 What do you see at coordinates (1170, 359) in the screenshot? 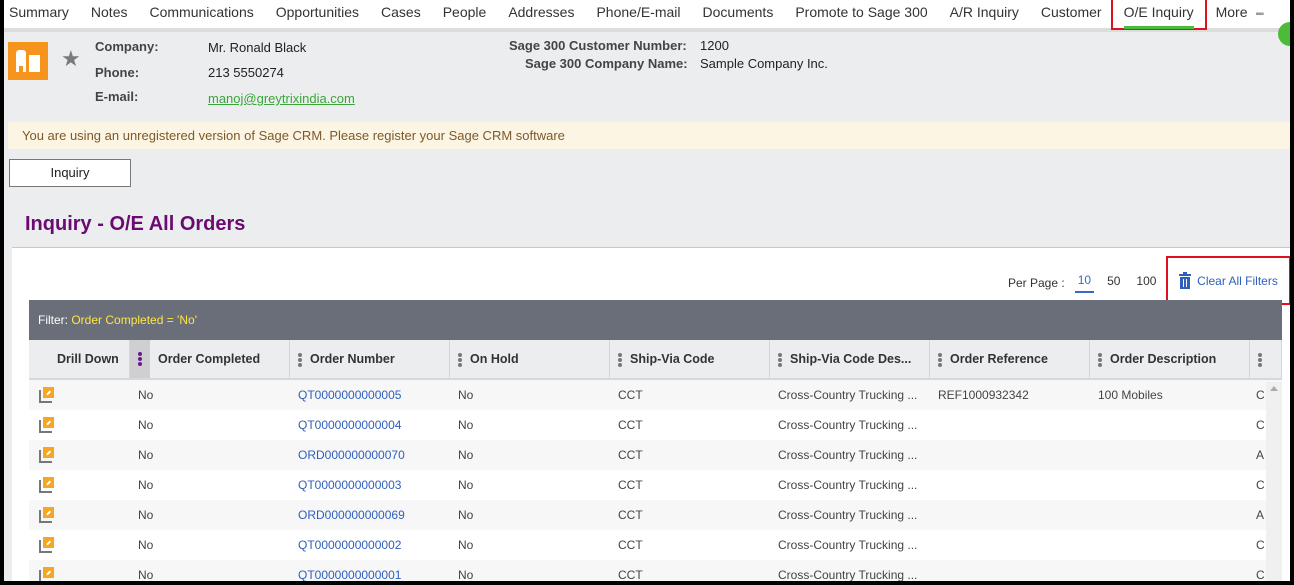
I see `column-header-order-description: Order Description` at bounding box center [1170, 359].